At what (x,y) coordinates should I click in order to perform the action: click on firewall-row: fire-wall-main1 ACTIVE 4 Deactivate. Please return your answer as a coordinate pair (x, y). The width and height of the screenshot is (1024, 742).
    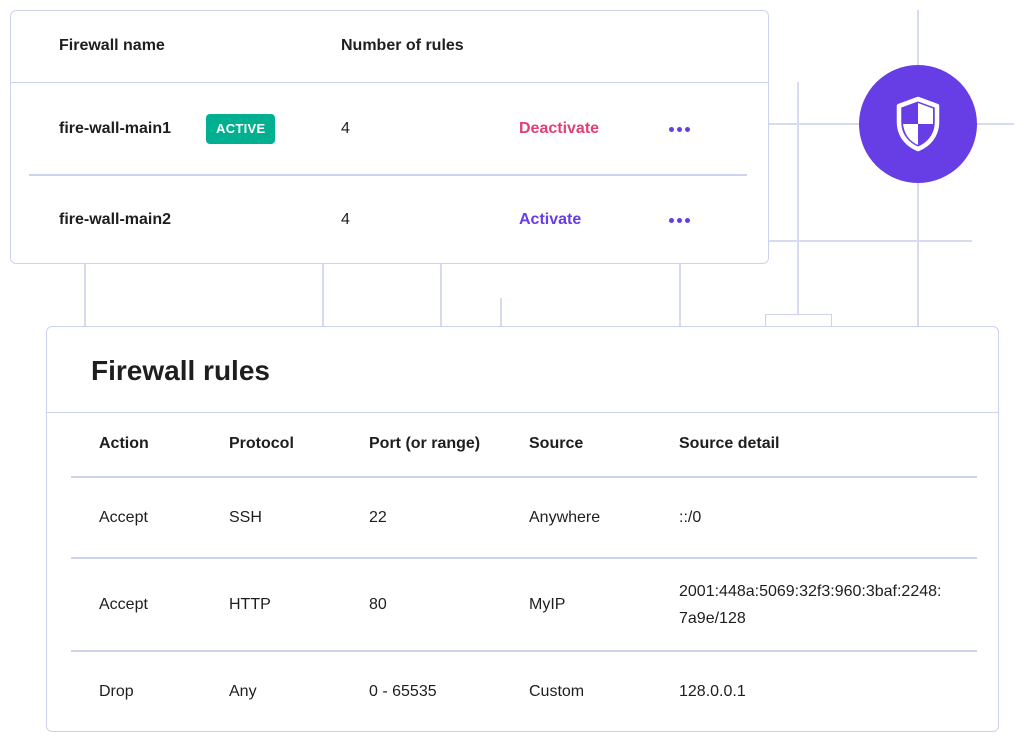
    Looking at the image, I should click on (389, 129).